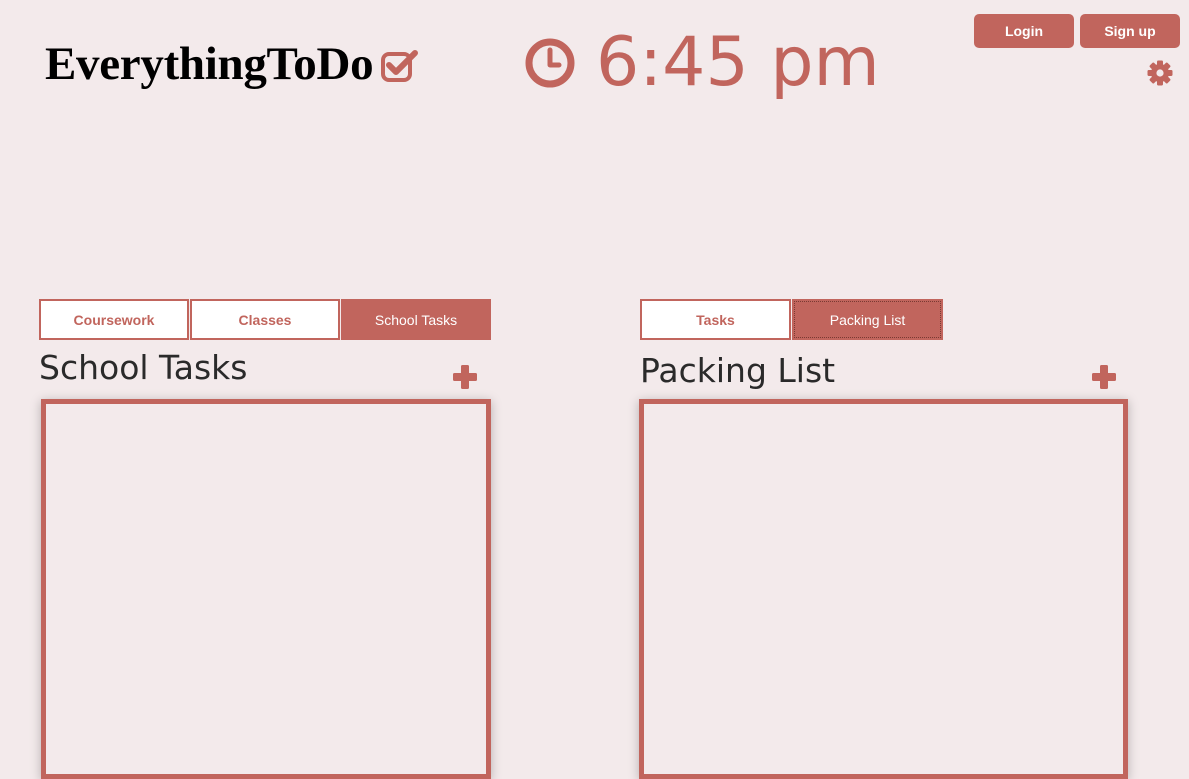  Describe the element at coordinates (400, 66) in the screenshot. I see `check-square-icon` at that location.